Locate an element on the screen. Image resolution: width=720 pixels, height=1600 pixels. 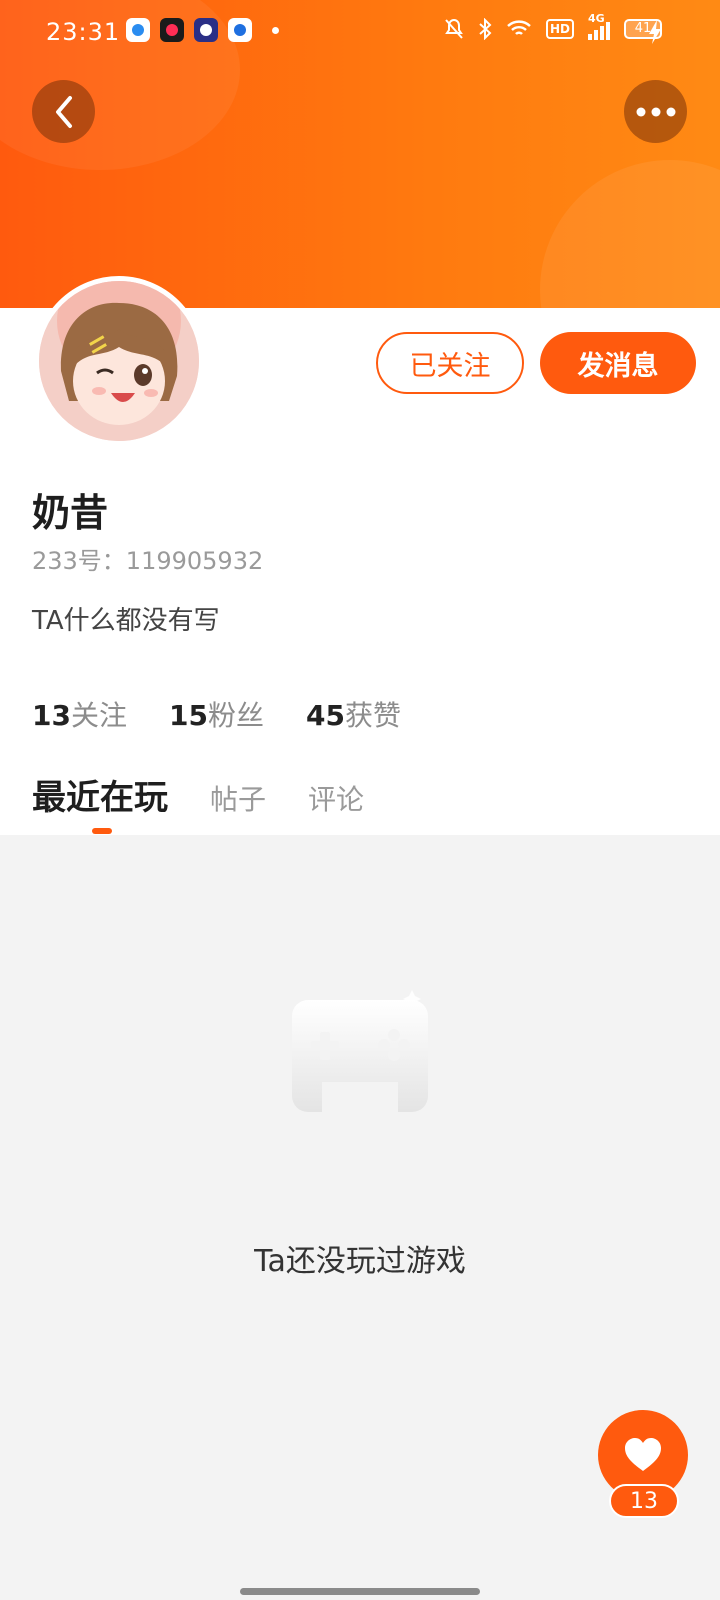
fans-label: 粉丝 is located at coordinates (235, 715).